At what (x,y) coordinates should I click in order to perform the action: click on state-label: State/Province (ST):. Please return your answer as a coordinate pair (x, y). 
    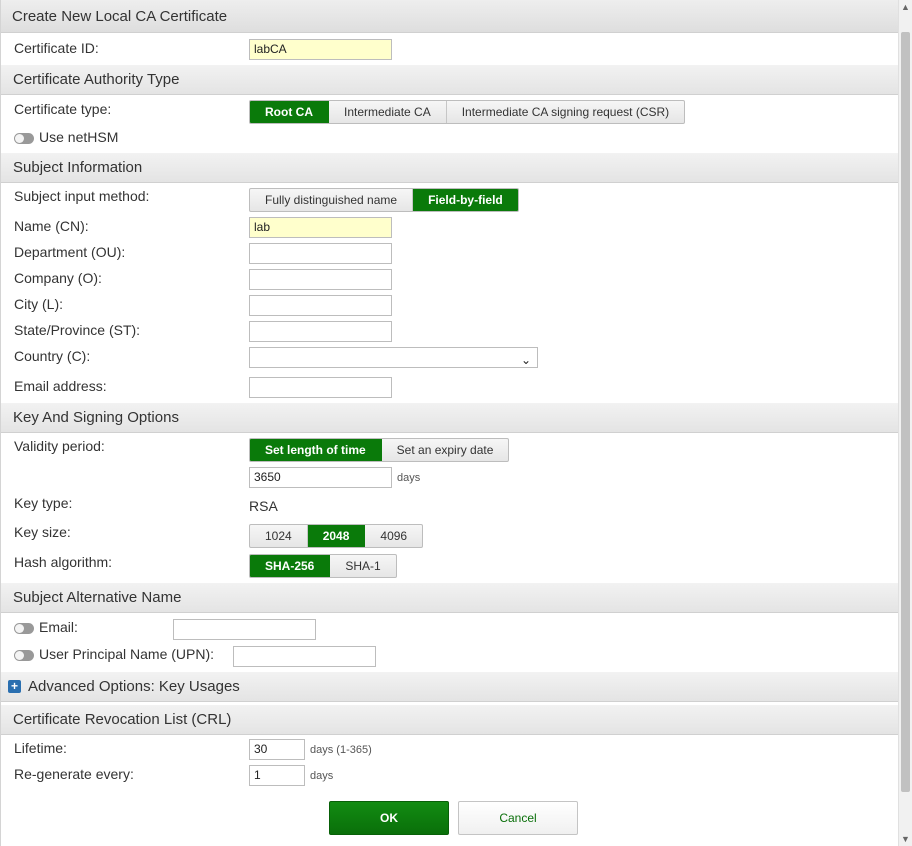
    Looking at the image, I should click on (77, 330).